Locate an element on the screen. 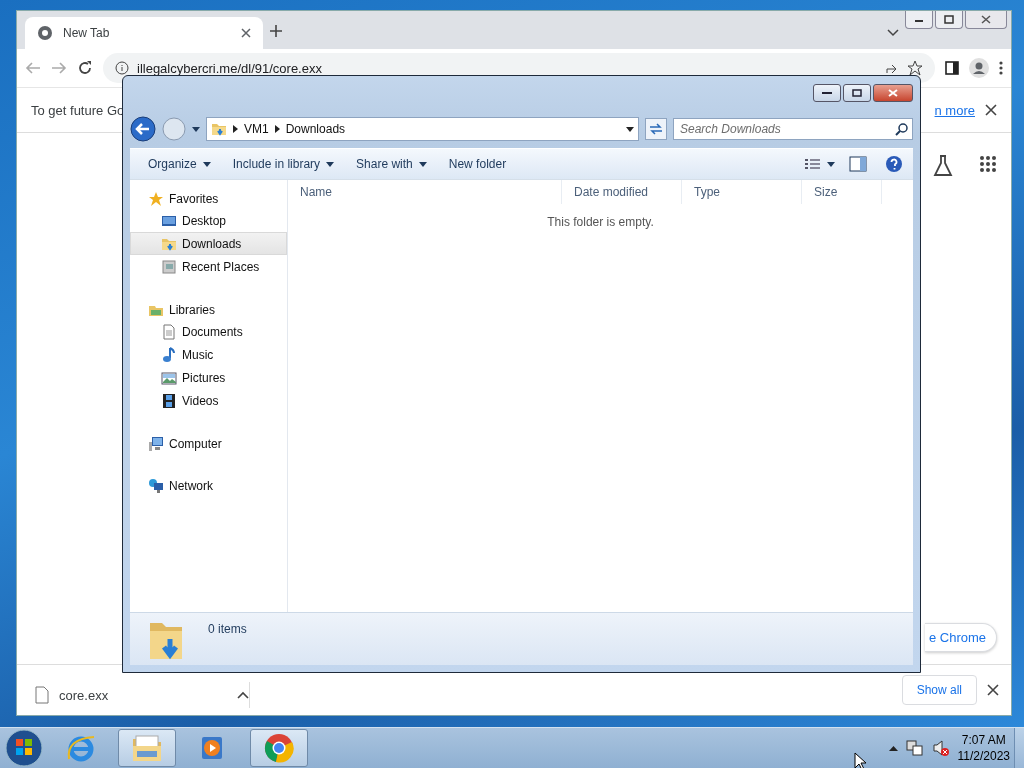  empty-folder-message: This folder is empty. is located at coordinates (600, 222).